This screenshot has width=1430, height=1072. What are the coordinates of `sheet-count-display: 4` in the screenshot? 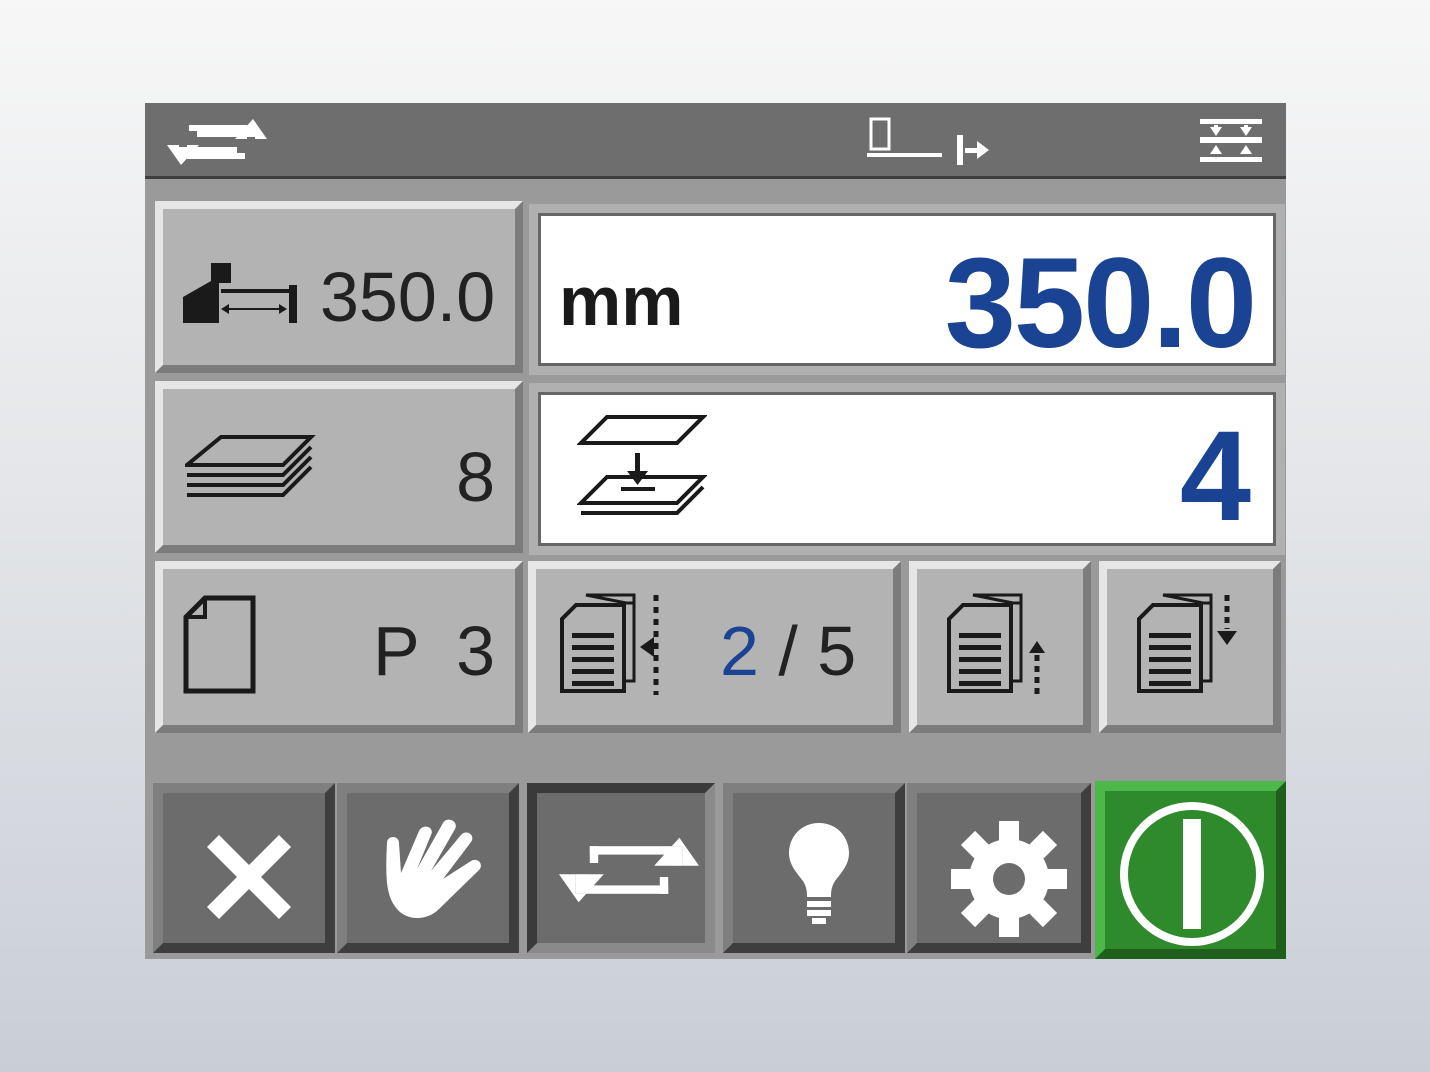 It's located at (907, 469).